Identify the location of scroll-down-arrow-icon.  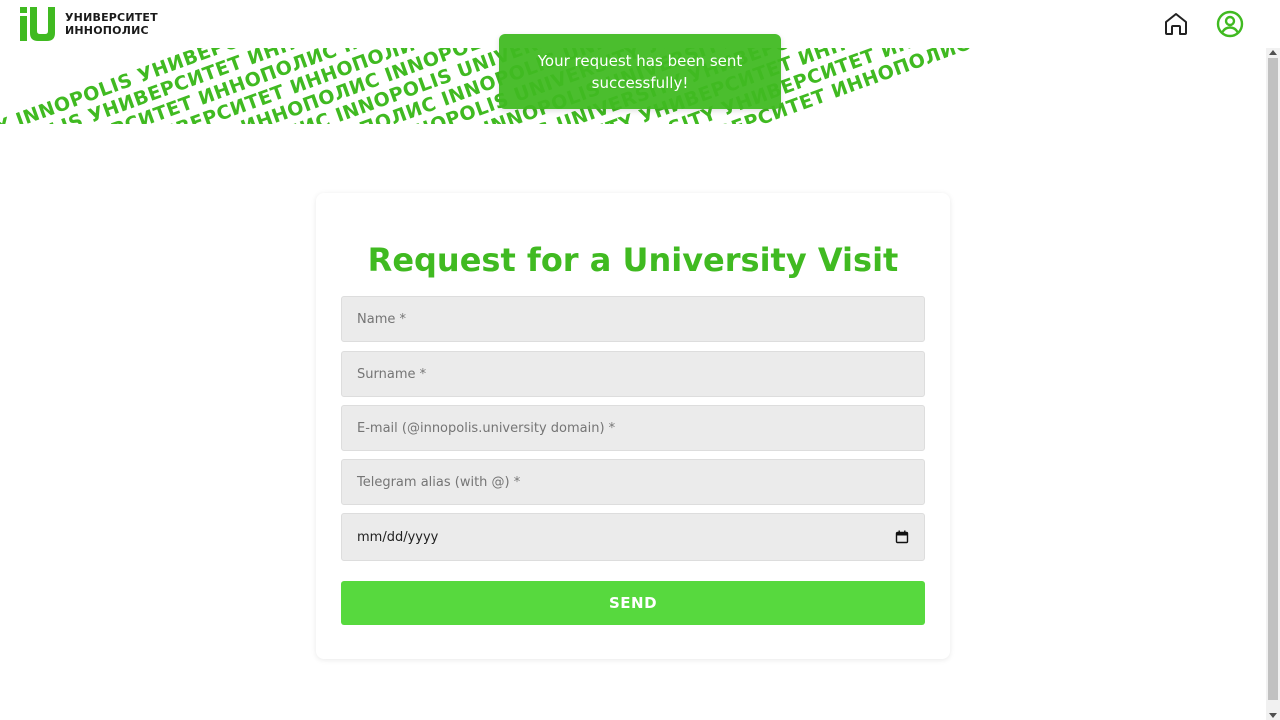
(1273, 715).